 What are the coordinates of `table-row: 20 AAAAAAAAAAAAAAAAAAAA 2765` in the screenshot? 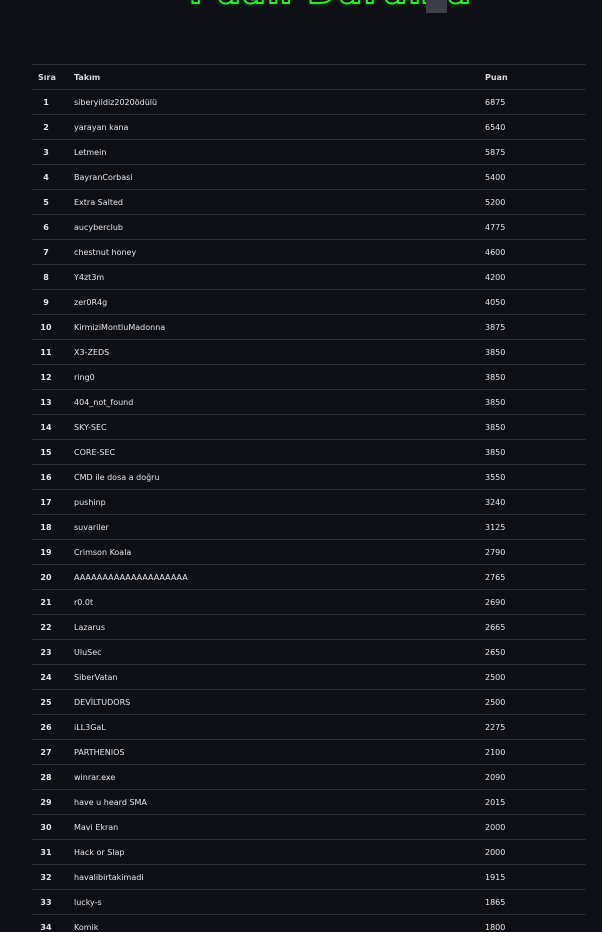 It's located at (309, 577).